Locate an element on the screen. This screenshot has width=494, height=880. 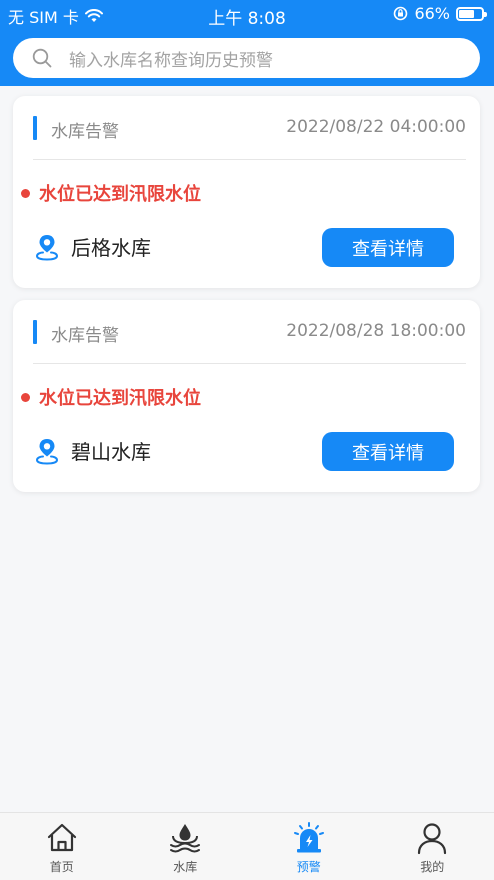
tab-home: 首页 is located at coordinates (62, 846).